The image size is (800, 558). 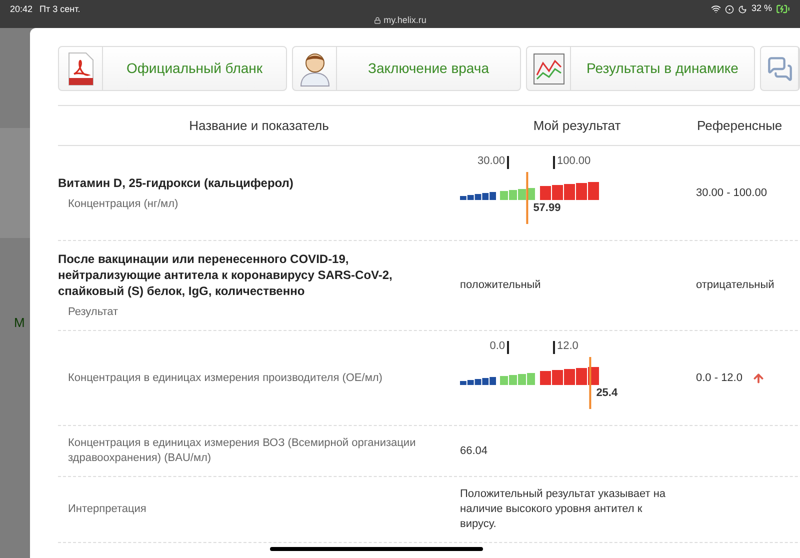 I want to click on toolbar-button: Результаты в динамике, so click(x=640, y=68).